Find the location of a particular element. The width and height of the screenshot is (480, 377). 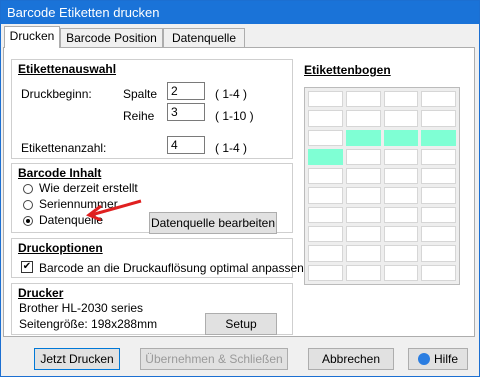

reihe-label: Reihe is located at coordinates (139, 116).